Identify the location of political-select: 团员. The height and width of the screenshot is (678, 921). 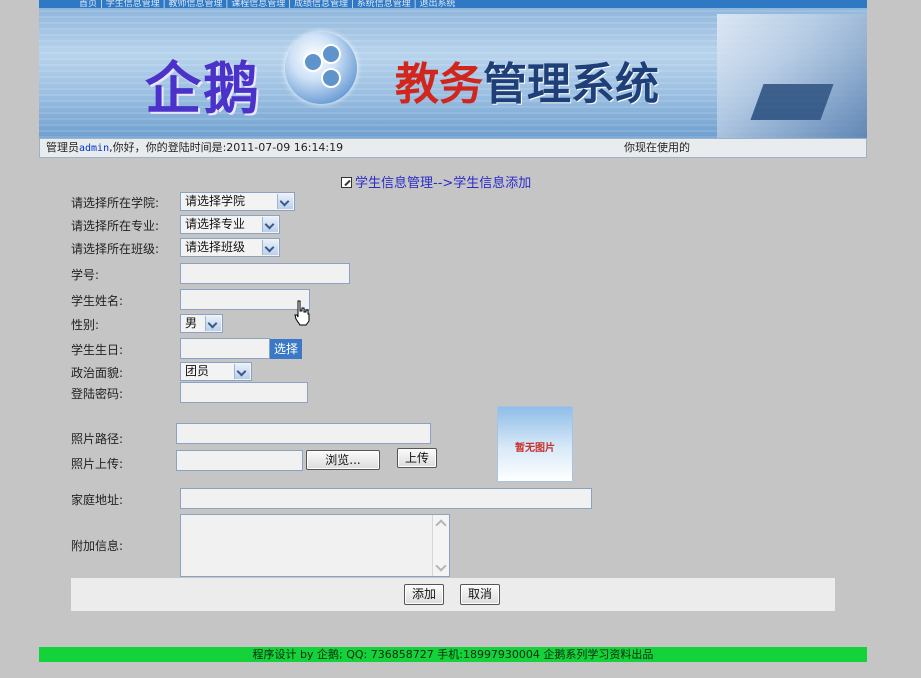
(216, 371).